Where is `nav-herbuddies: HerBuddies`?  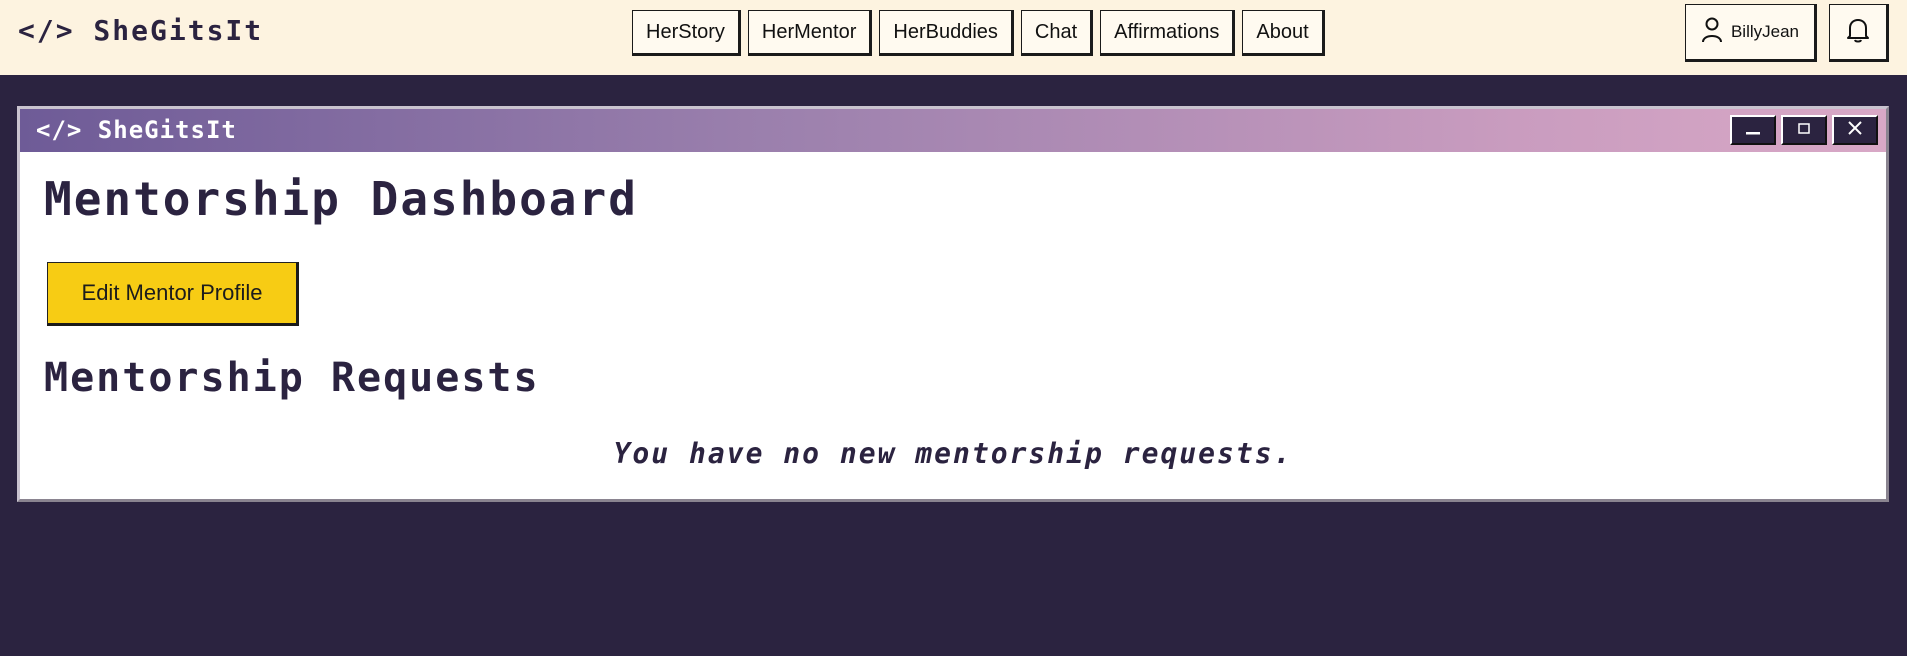 nav-herbuddies: HerBuddies is located at coordinates (946, 33).